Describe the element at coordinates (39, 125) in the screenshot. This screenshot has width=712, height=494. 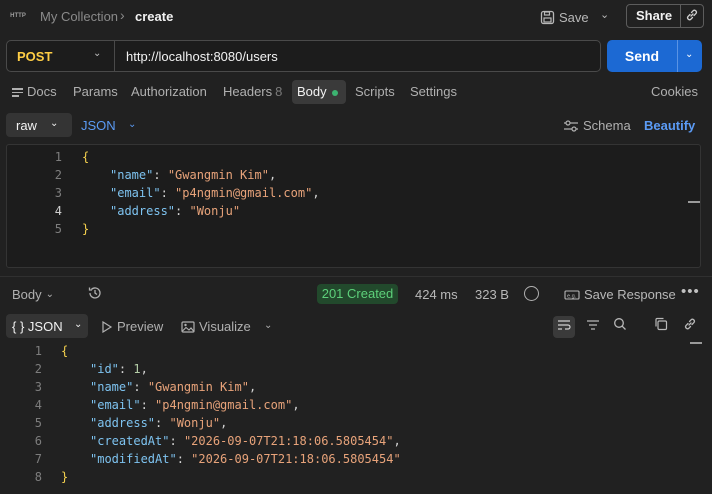
I see `body-mode-select: raw ⌄` at that location.